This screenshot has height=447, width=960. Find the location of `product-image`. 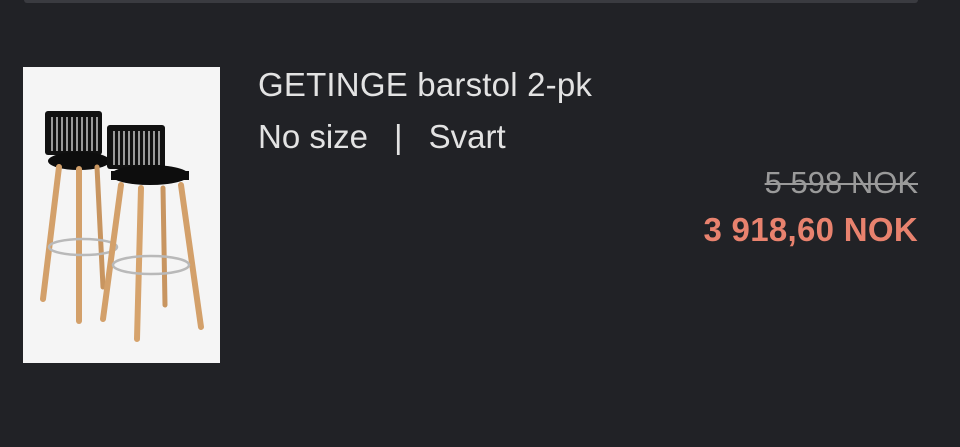

product-image is located at coordinates (121, 215).